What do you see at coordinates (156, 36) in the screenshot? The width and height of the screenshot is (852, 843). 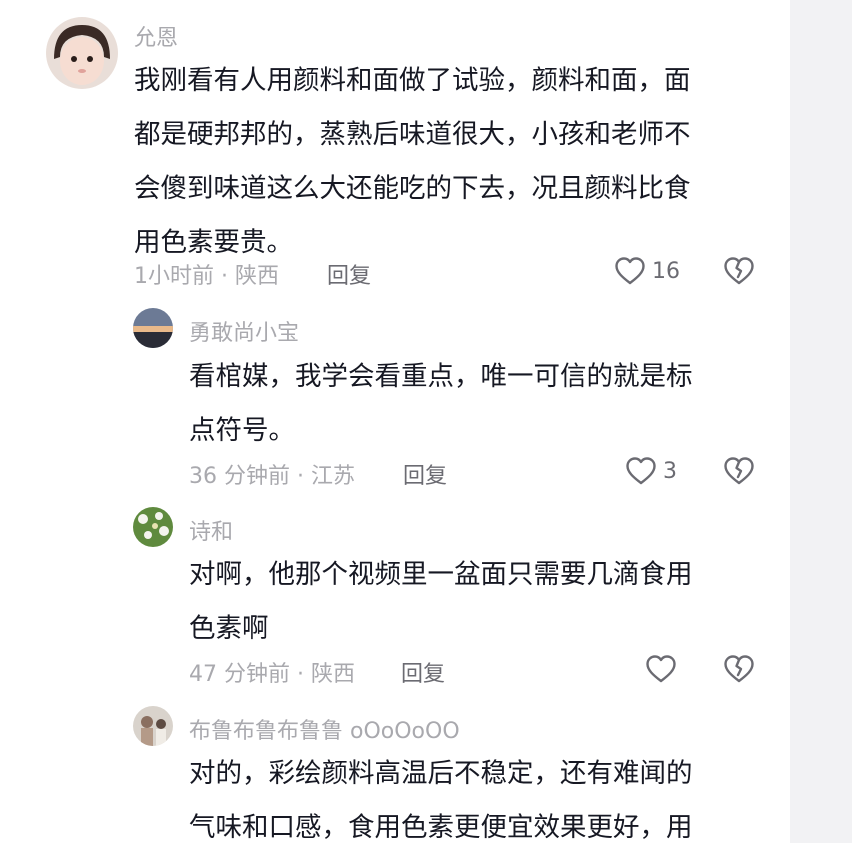 I see `comment-username: 允恩` at bounding box center [156, 36].